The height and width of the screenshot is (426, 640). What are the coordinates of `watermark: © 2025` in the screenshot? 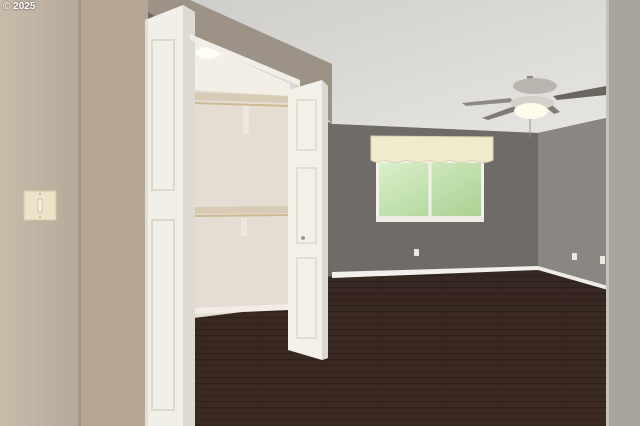 It's located at (19, 6).